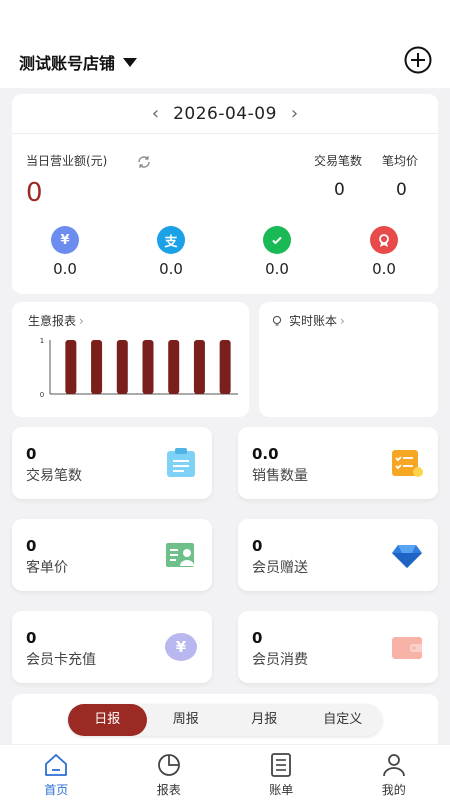 This screenshot has height=800, width=450. I want to click on tab-home: 首页, so click(56, 772).